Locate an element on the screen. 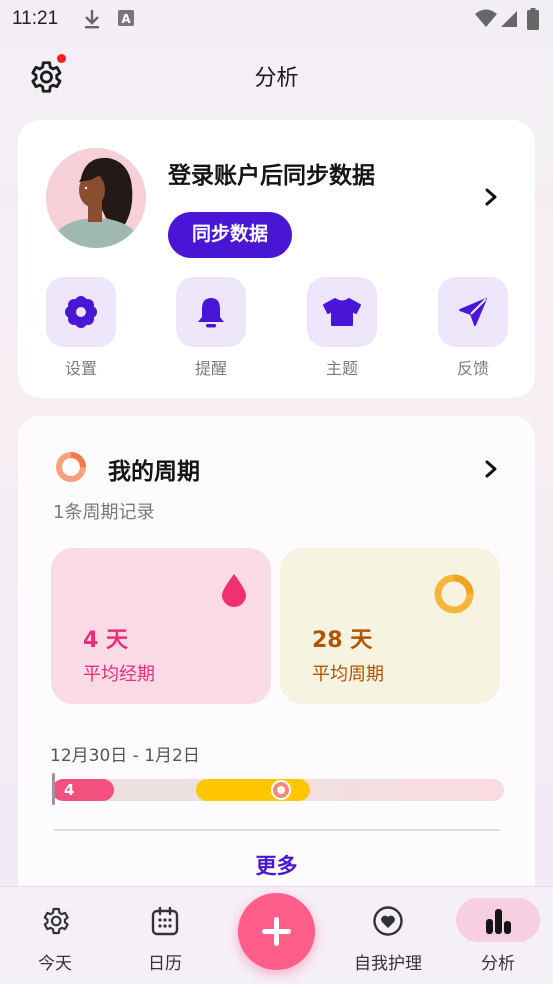 This screenshot has width=553, height=984. my-cycle-title: 我的周期 is located at coordinates (154, 472).